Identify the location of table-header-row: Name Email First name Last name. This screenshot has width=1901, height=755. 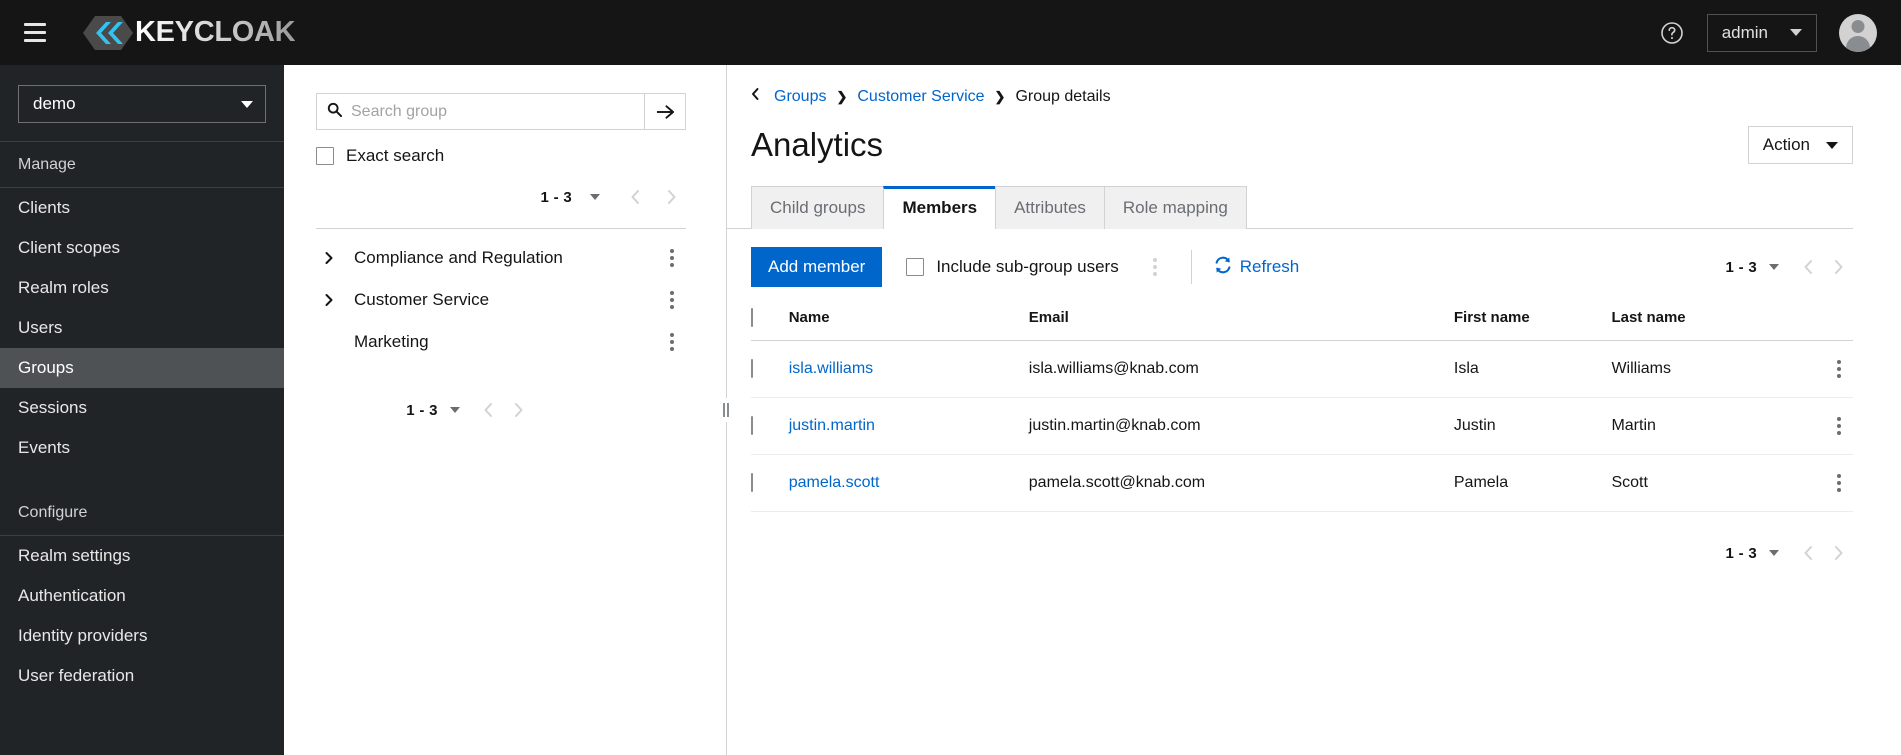
(1302, 320).